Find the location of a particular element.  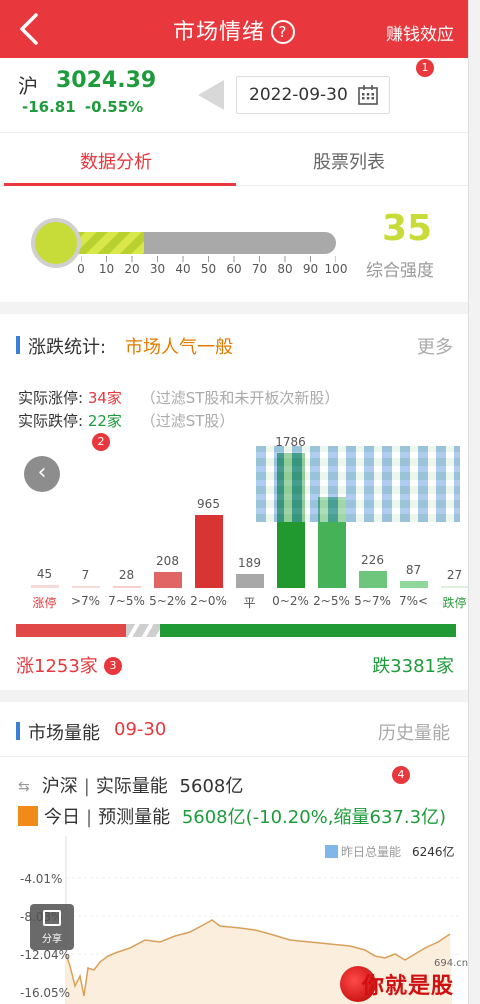

bar-category-label: >7% is located at coordinates (85, 601).